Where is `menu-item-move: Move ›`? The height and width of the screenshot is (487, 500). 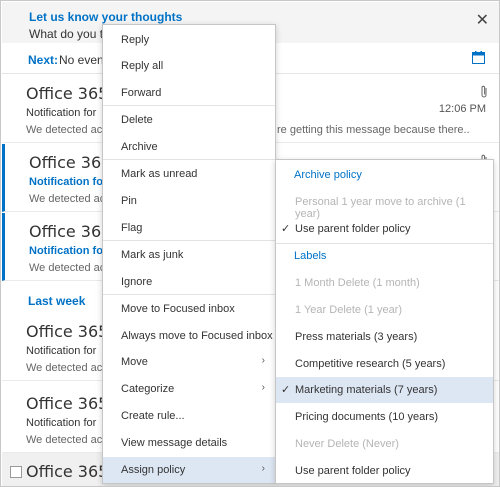 menu-item-move: Move › is located at coordinates (189, 362).